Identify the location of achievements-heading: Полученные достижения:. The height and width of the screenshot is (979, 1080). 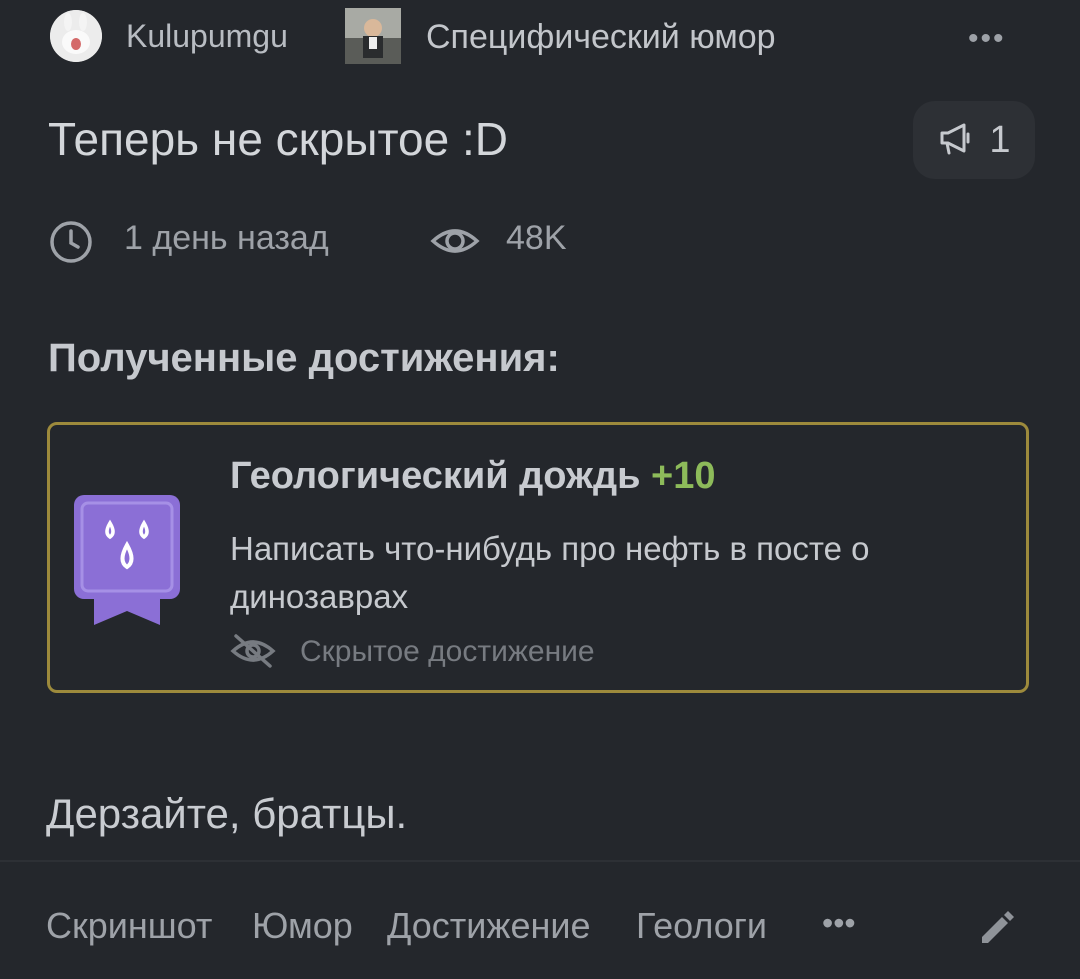
(304, 358).